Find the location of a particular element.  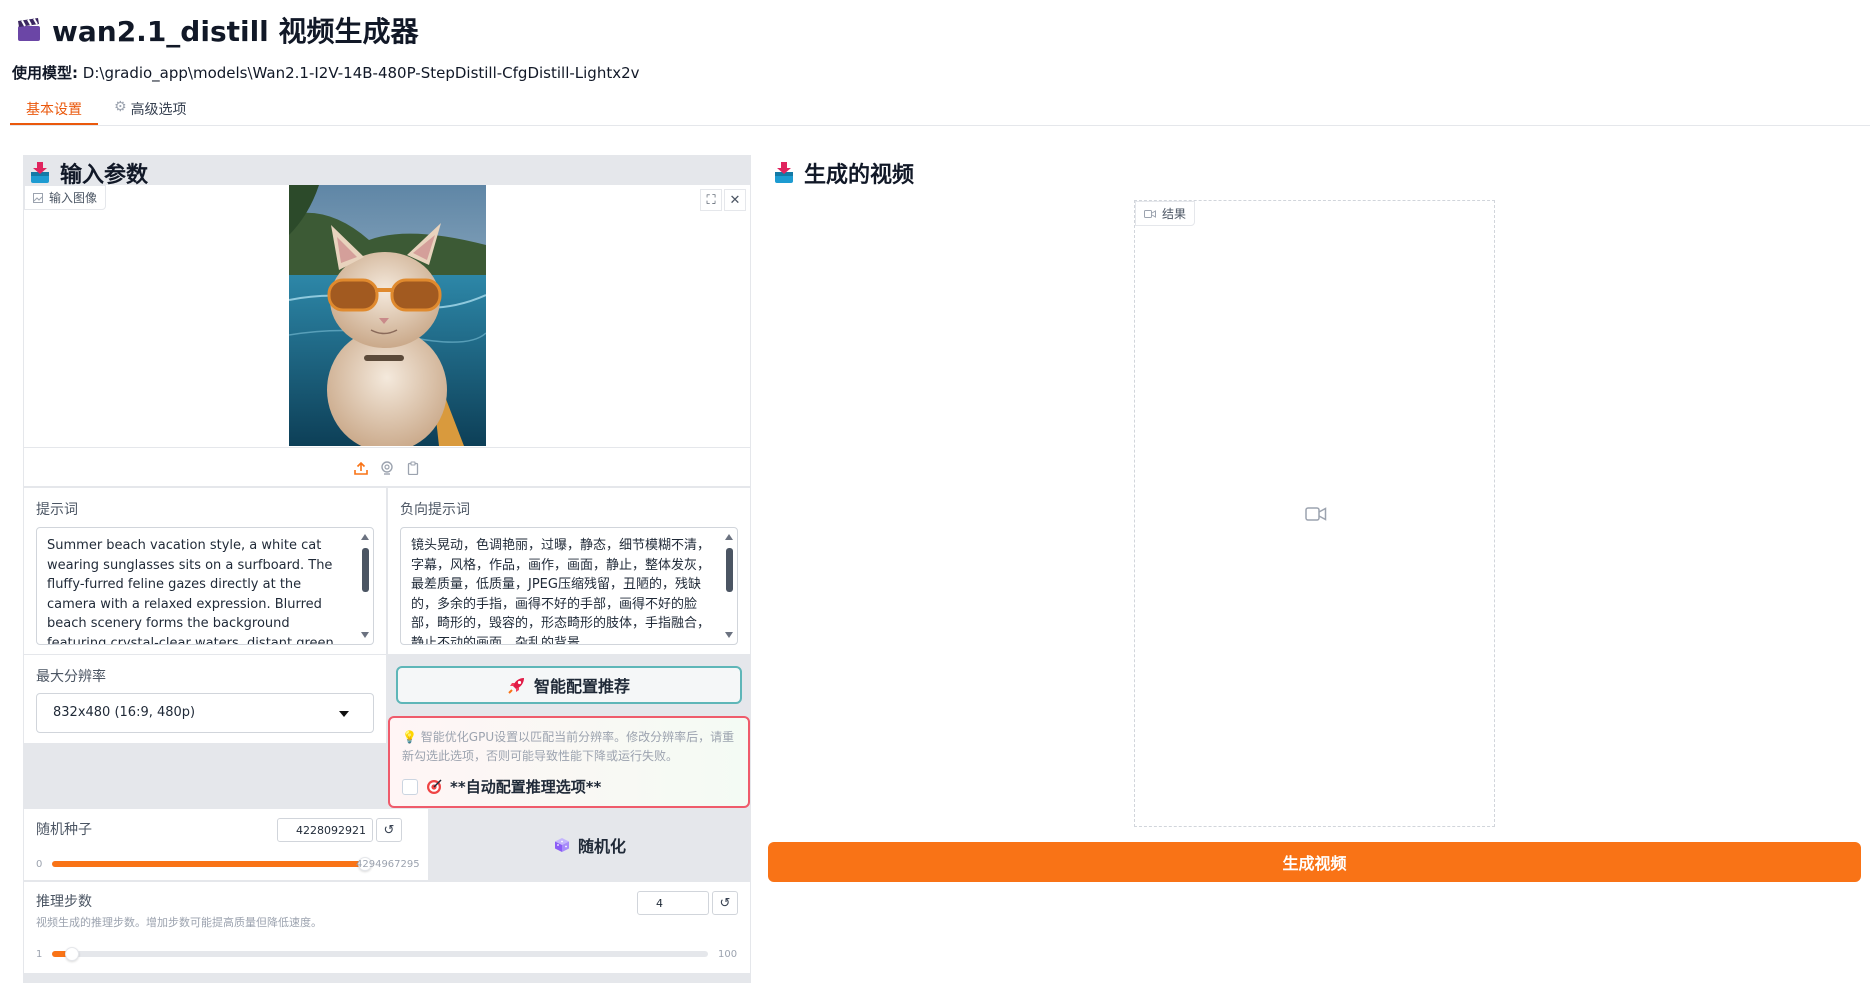

steps-info: 视频生成的推理步数。增加步数可能提高质量但降低速度。 is located at coordinates (179, 922).